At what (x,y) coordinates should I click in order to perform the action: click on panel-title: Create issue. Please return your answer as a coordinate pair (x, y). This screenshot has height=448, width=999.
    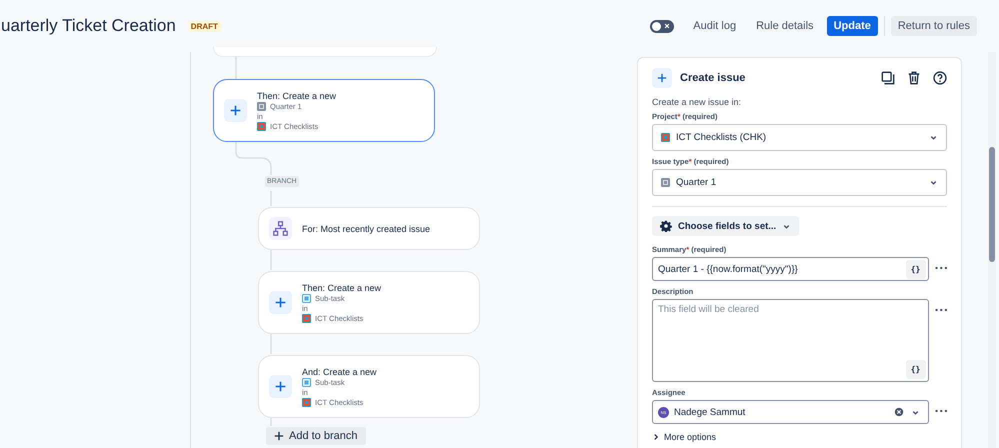
    Looking at the image, I should click on (713, 78).